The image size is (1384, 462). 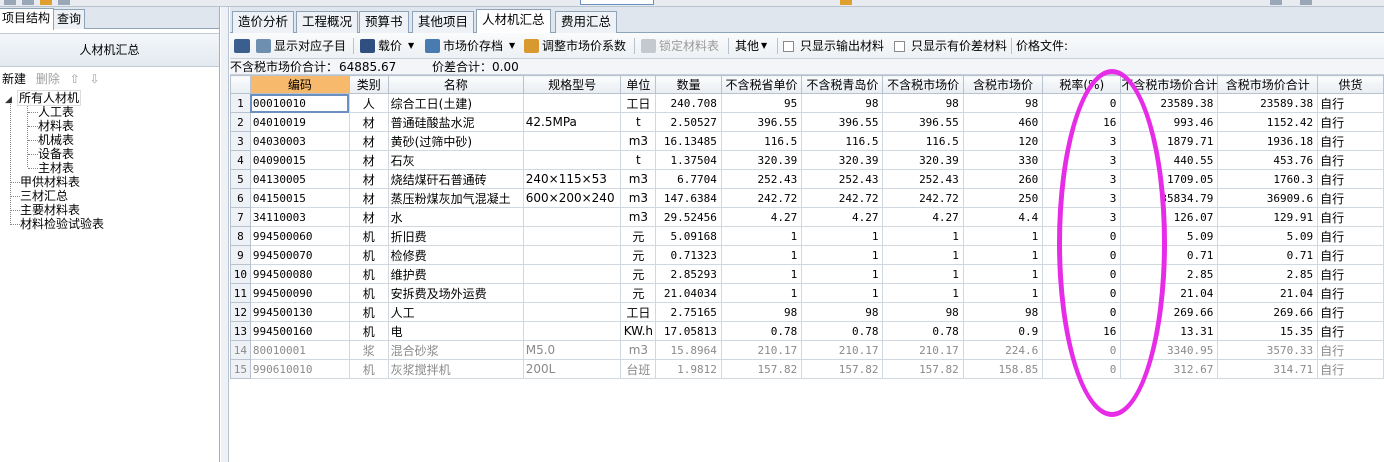 I want to click on delete-button: 删除, so click(x=48, y=79).